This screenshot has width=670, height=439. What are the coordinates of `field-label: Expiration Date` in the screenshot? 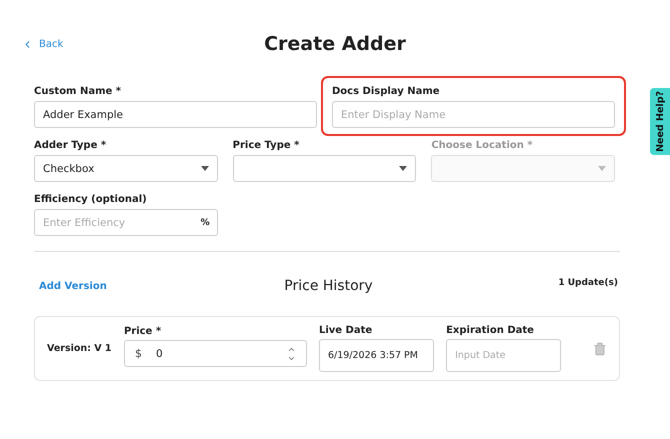 It's located at (490, 330).